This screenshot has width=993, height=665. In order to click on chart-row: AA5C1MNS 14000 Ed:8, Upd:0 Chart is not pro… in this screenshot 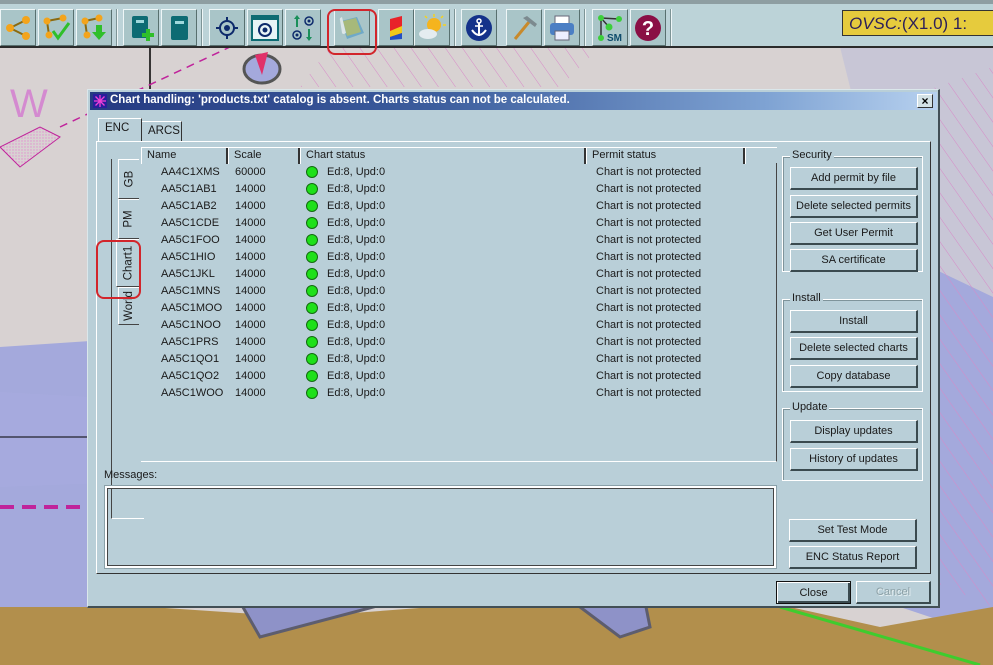, I will do `click(456, 291)`.